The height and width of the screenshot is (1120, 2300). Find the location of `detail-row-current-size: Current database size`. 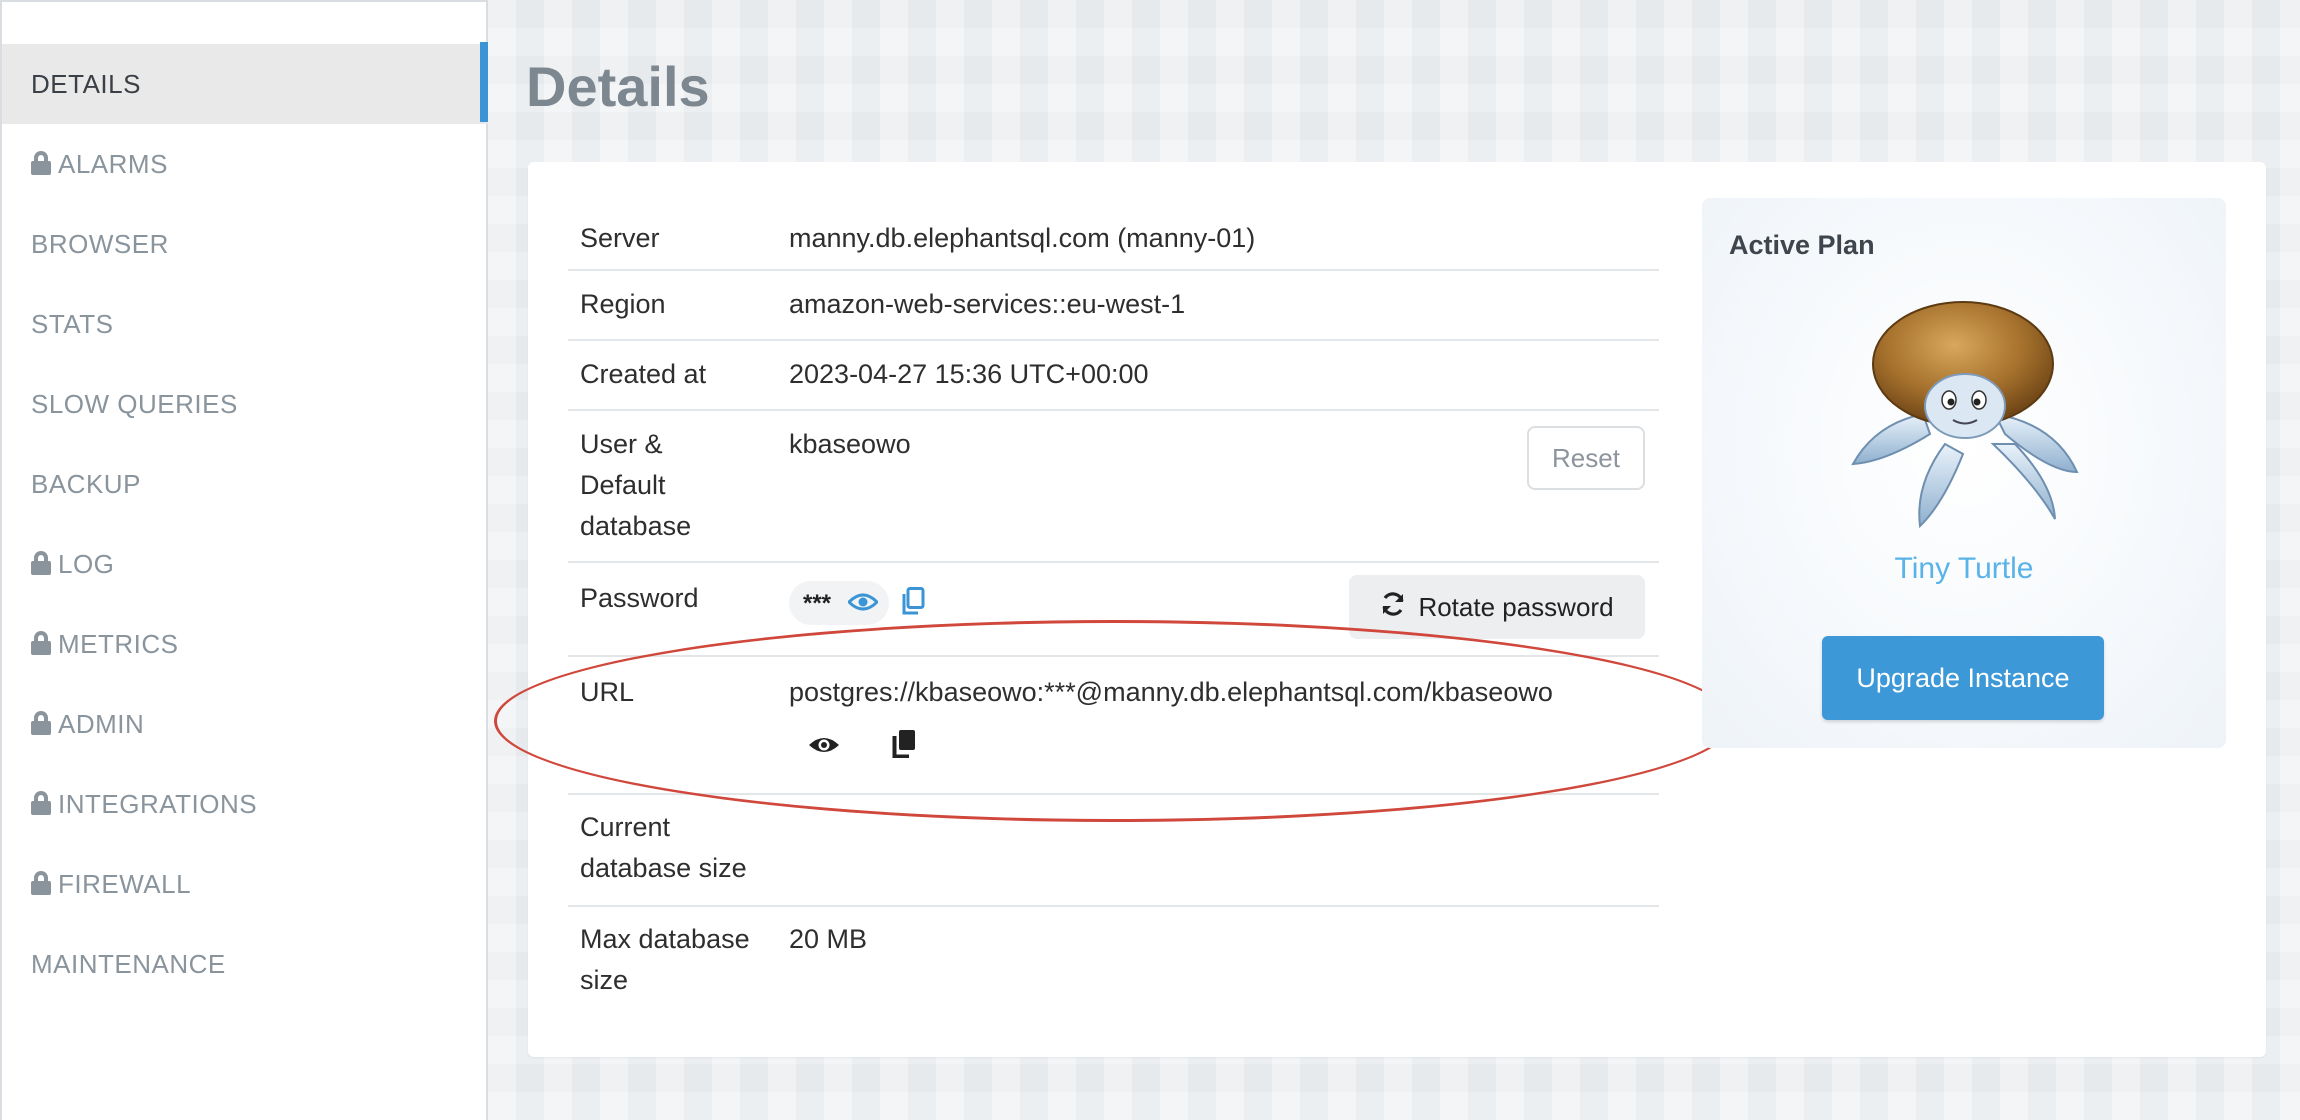

detail-row-current-size: Current database size is located at coordinates (1113, 851).